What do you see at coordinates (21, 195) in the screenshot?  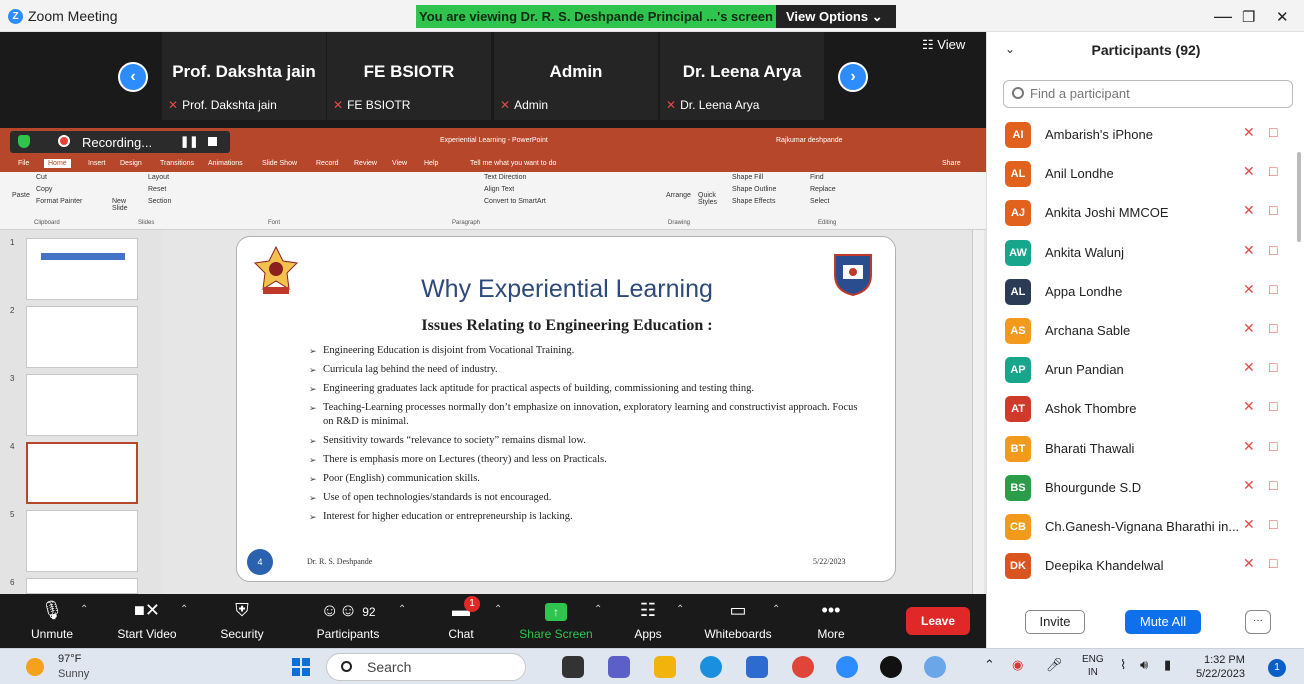 I see `paste-button: Paste` at bounding box center [21, 195].